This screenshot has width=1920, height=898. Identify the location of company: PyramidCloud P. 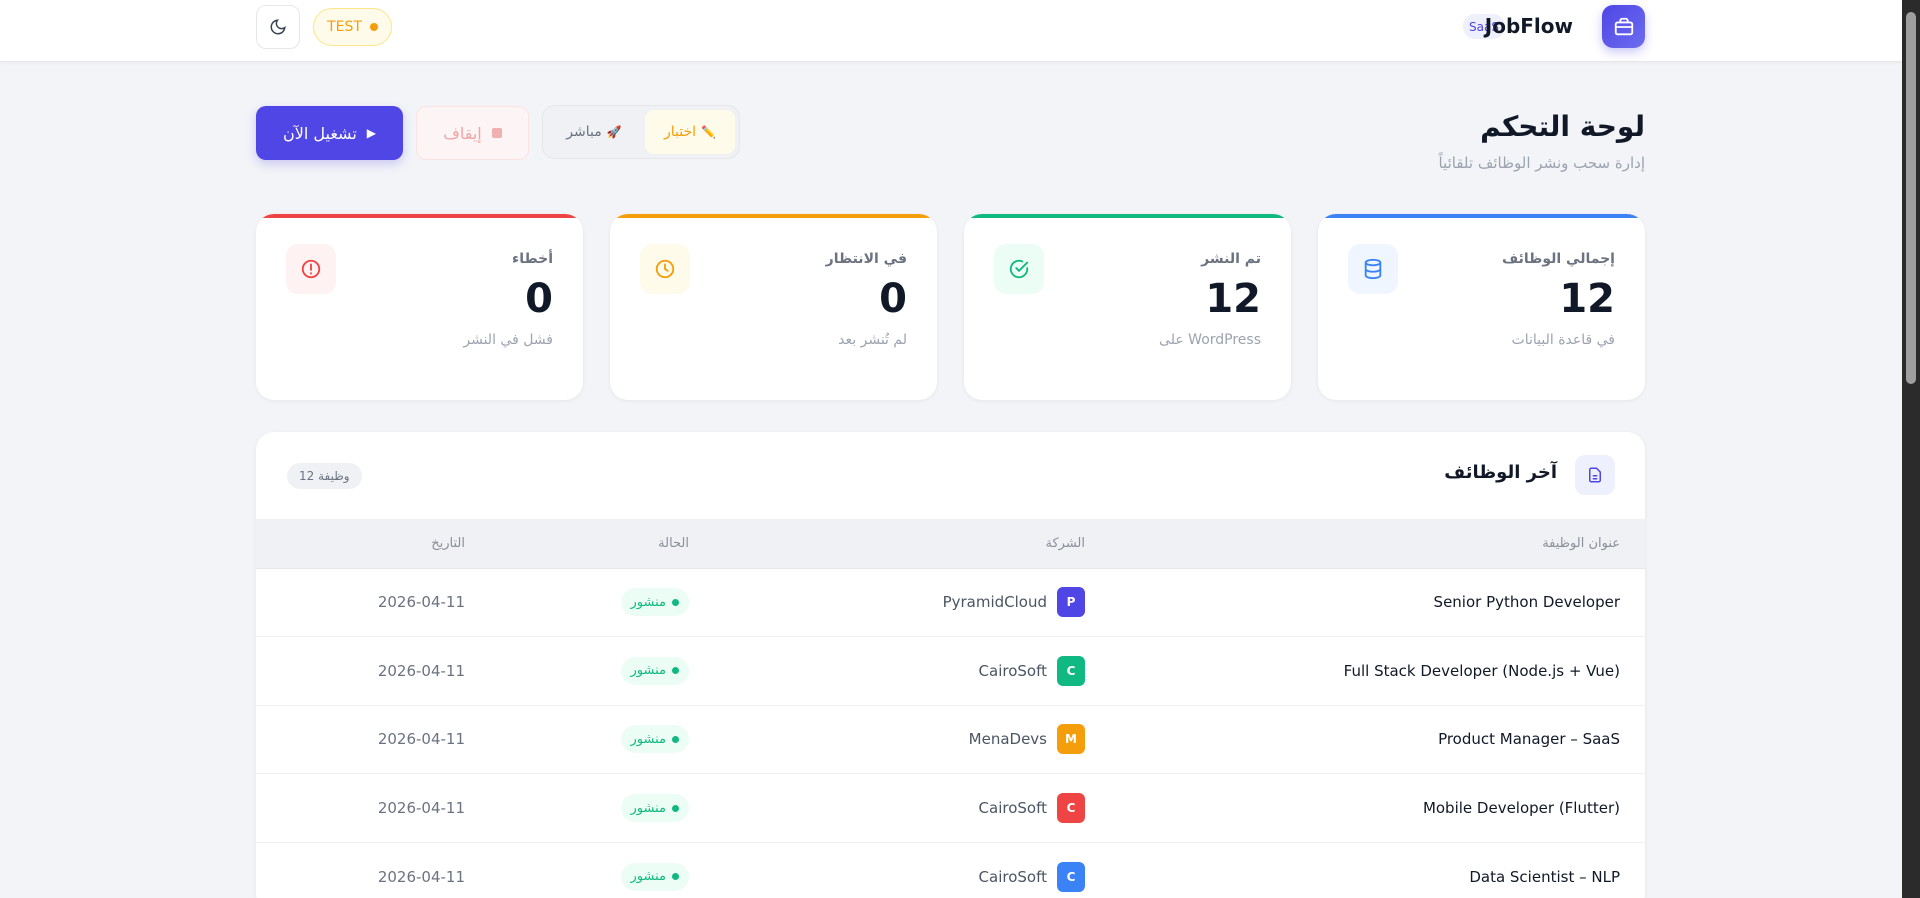
(1014, 602).